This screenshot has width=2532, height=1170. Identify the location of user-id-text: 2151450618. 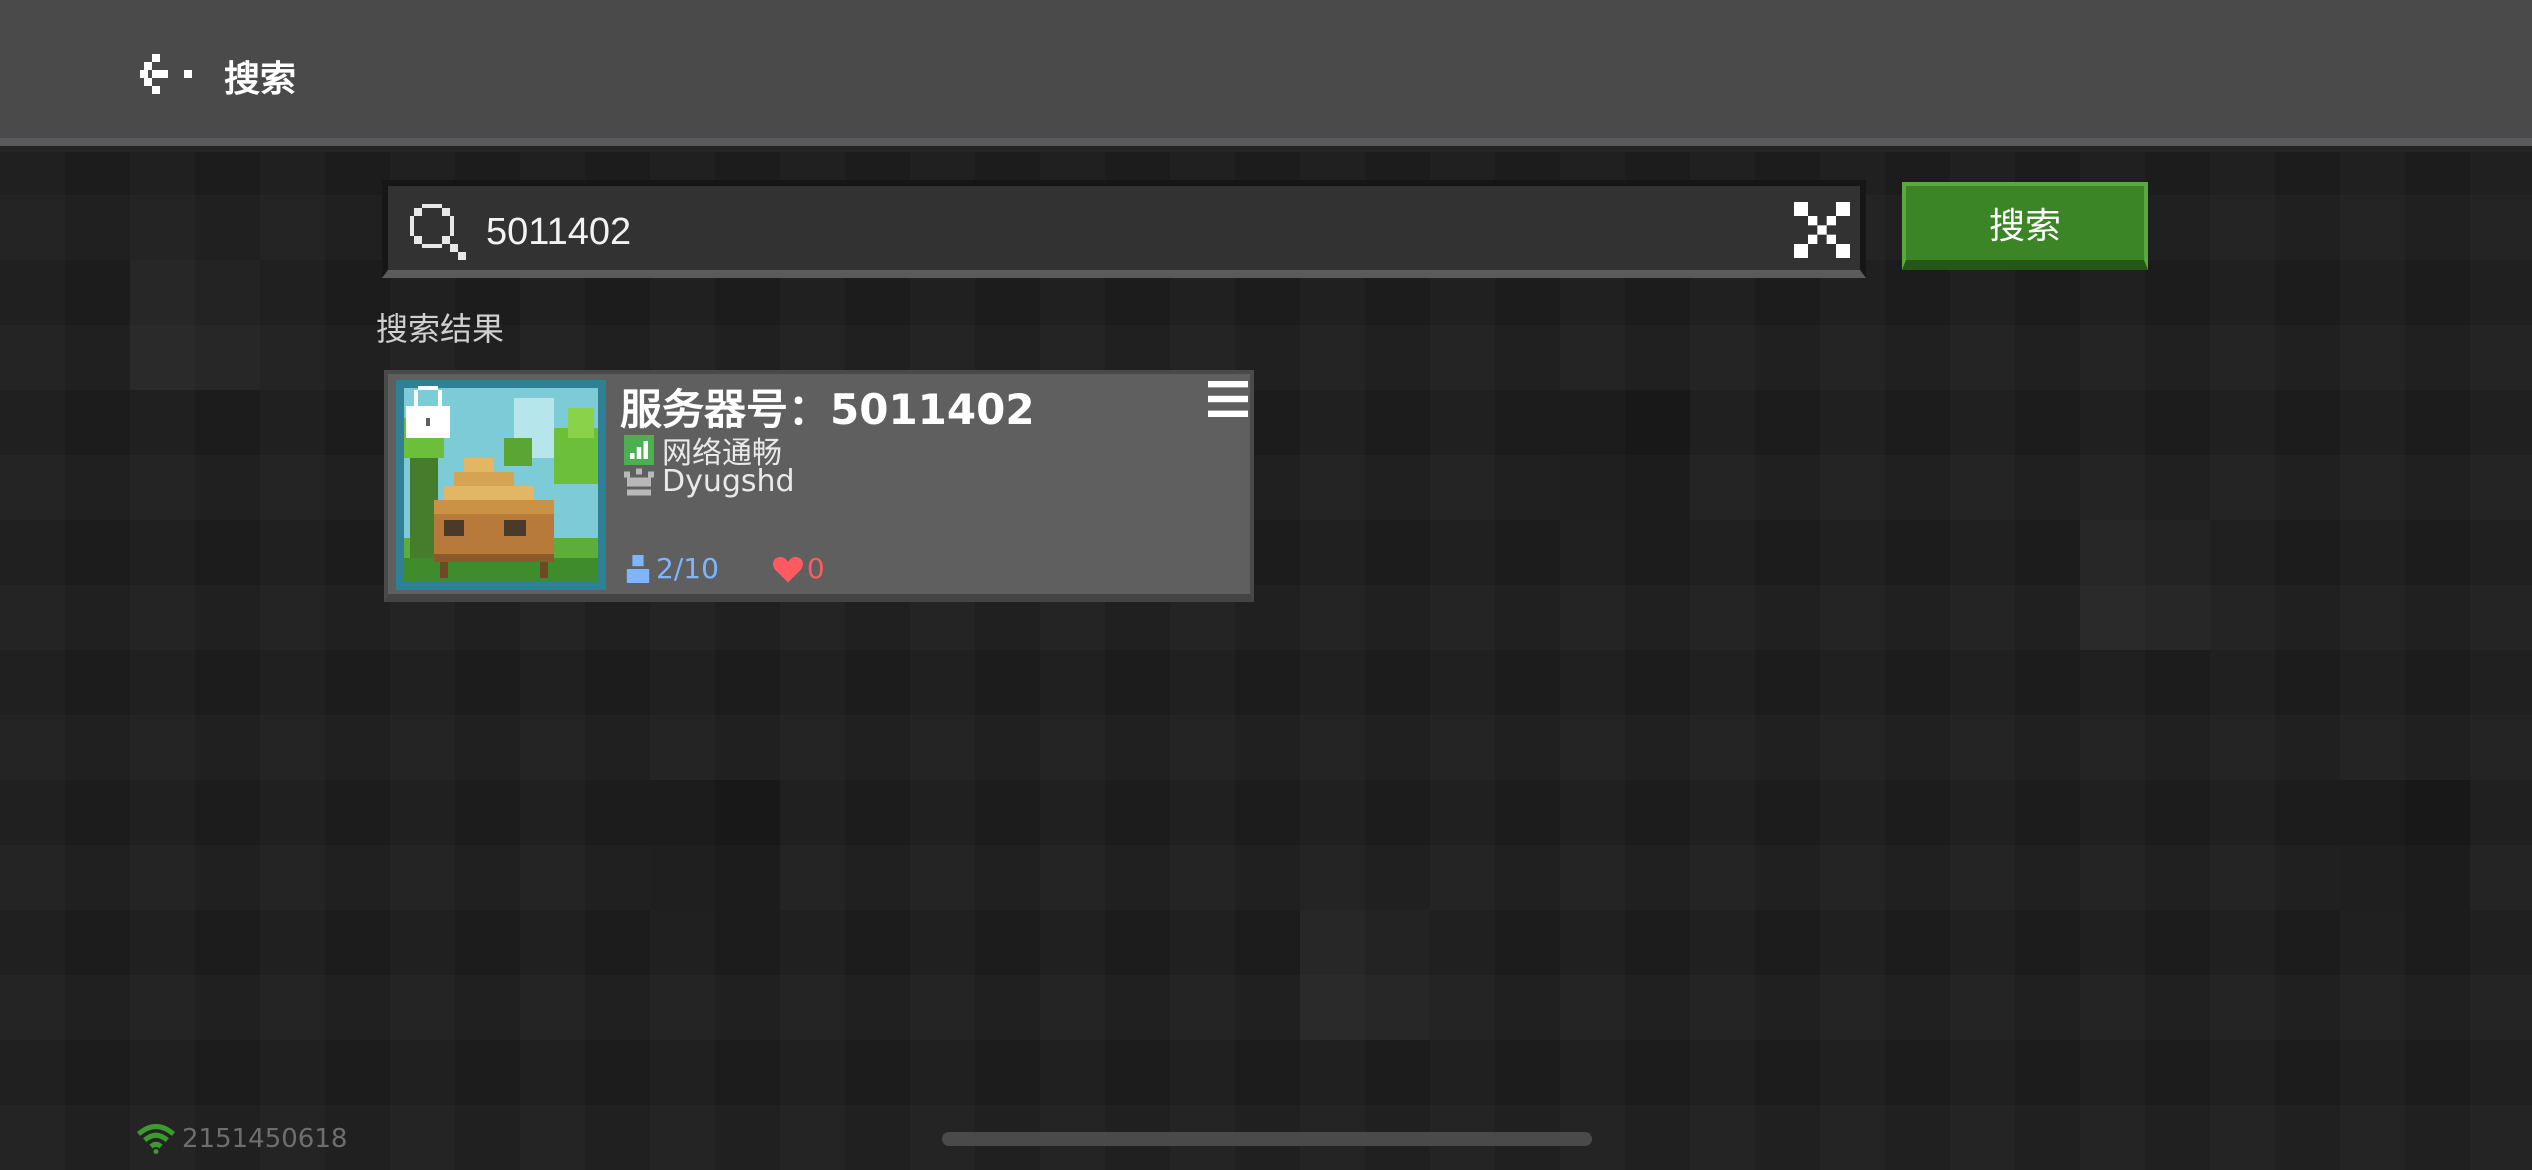
(265, 1139).